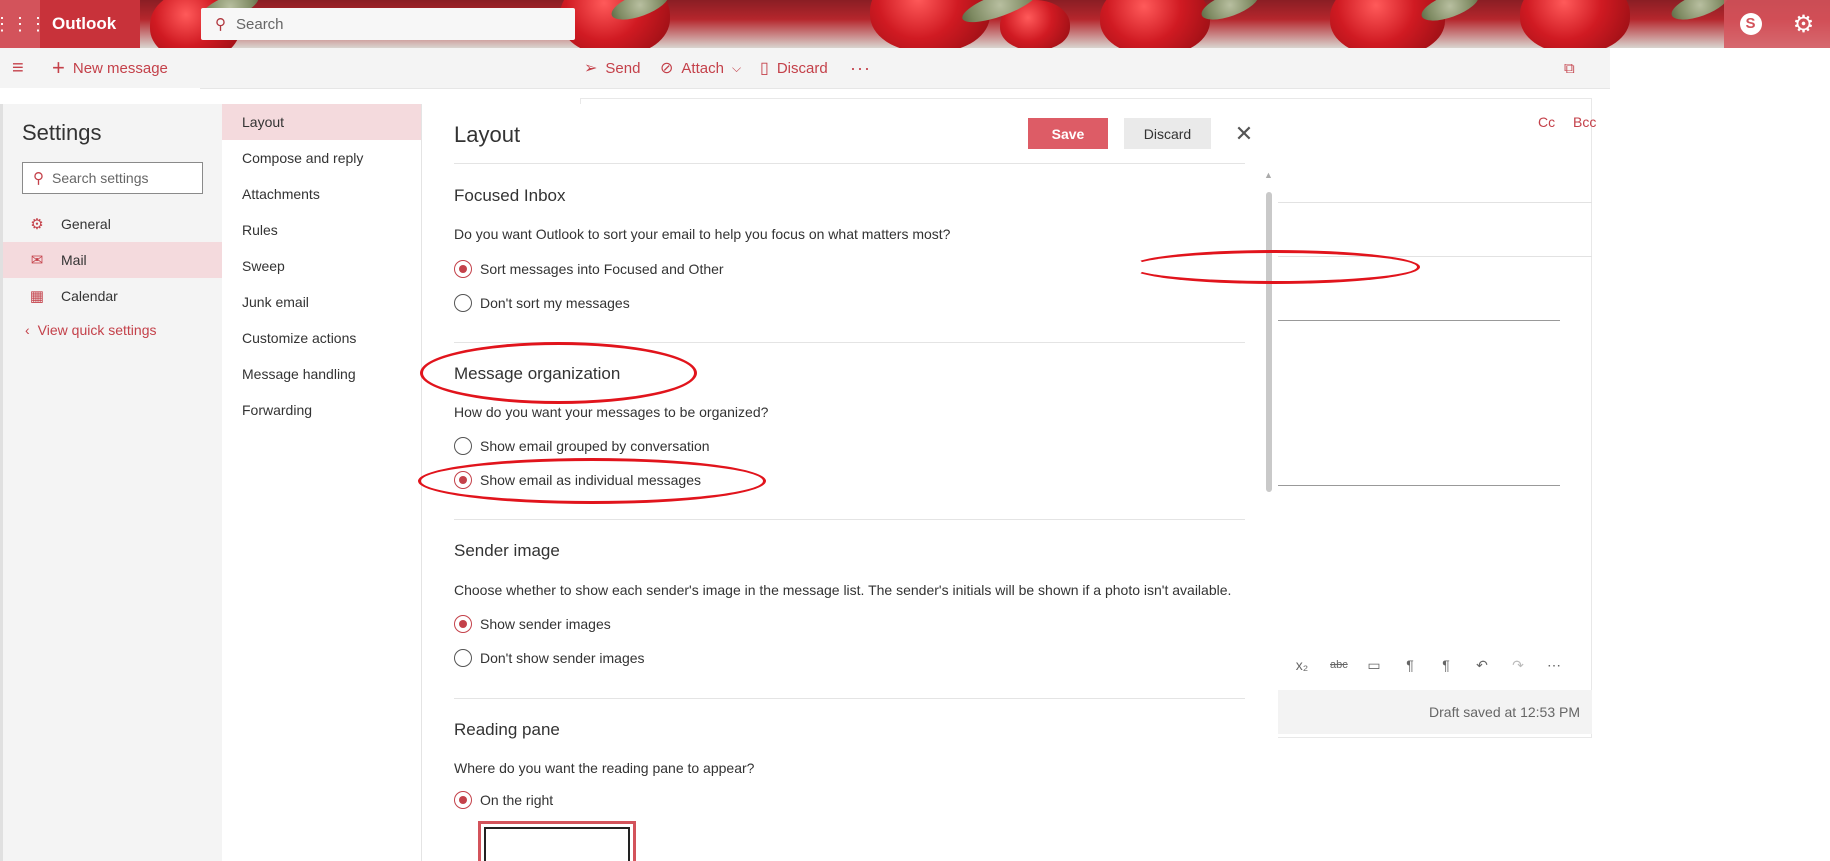 This screenshot has width=1830, height=861. I want to click on rtl-icon: ¶, so click(1446, 665).